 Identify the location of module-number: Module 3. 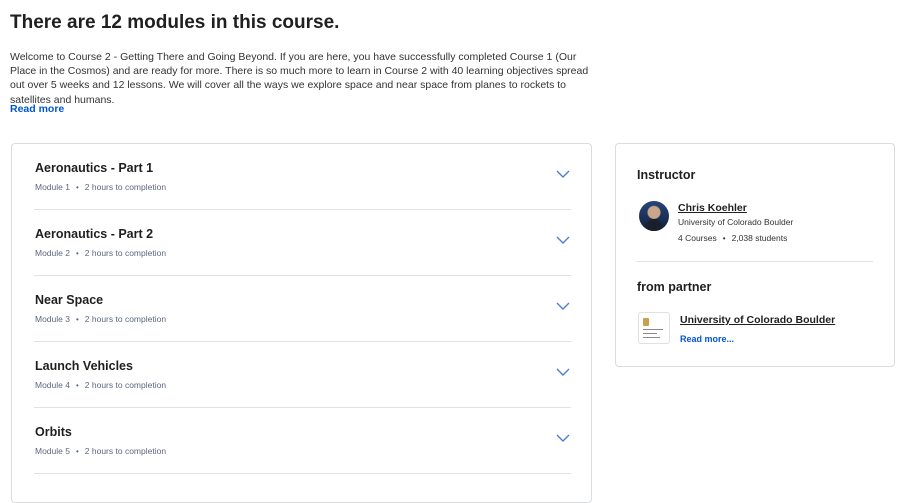
(52, 319).